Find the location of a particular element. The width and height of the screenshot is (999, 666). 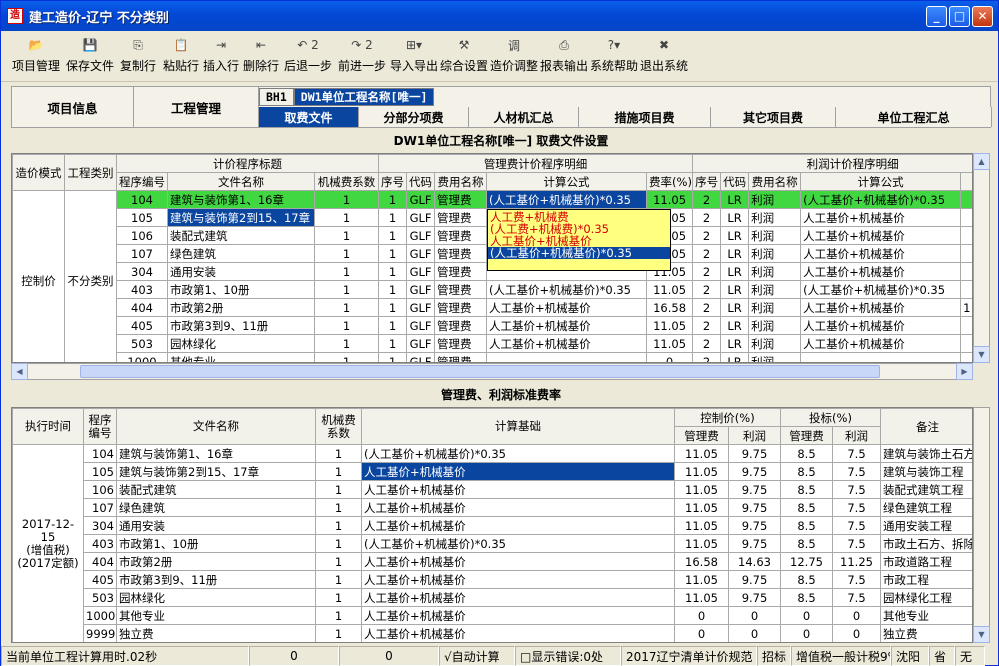

tab-6: 单位工程汇总 is located at coordinates (914, 117).